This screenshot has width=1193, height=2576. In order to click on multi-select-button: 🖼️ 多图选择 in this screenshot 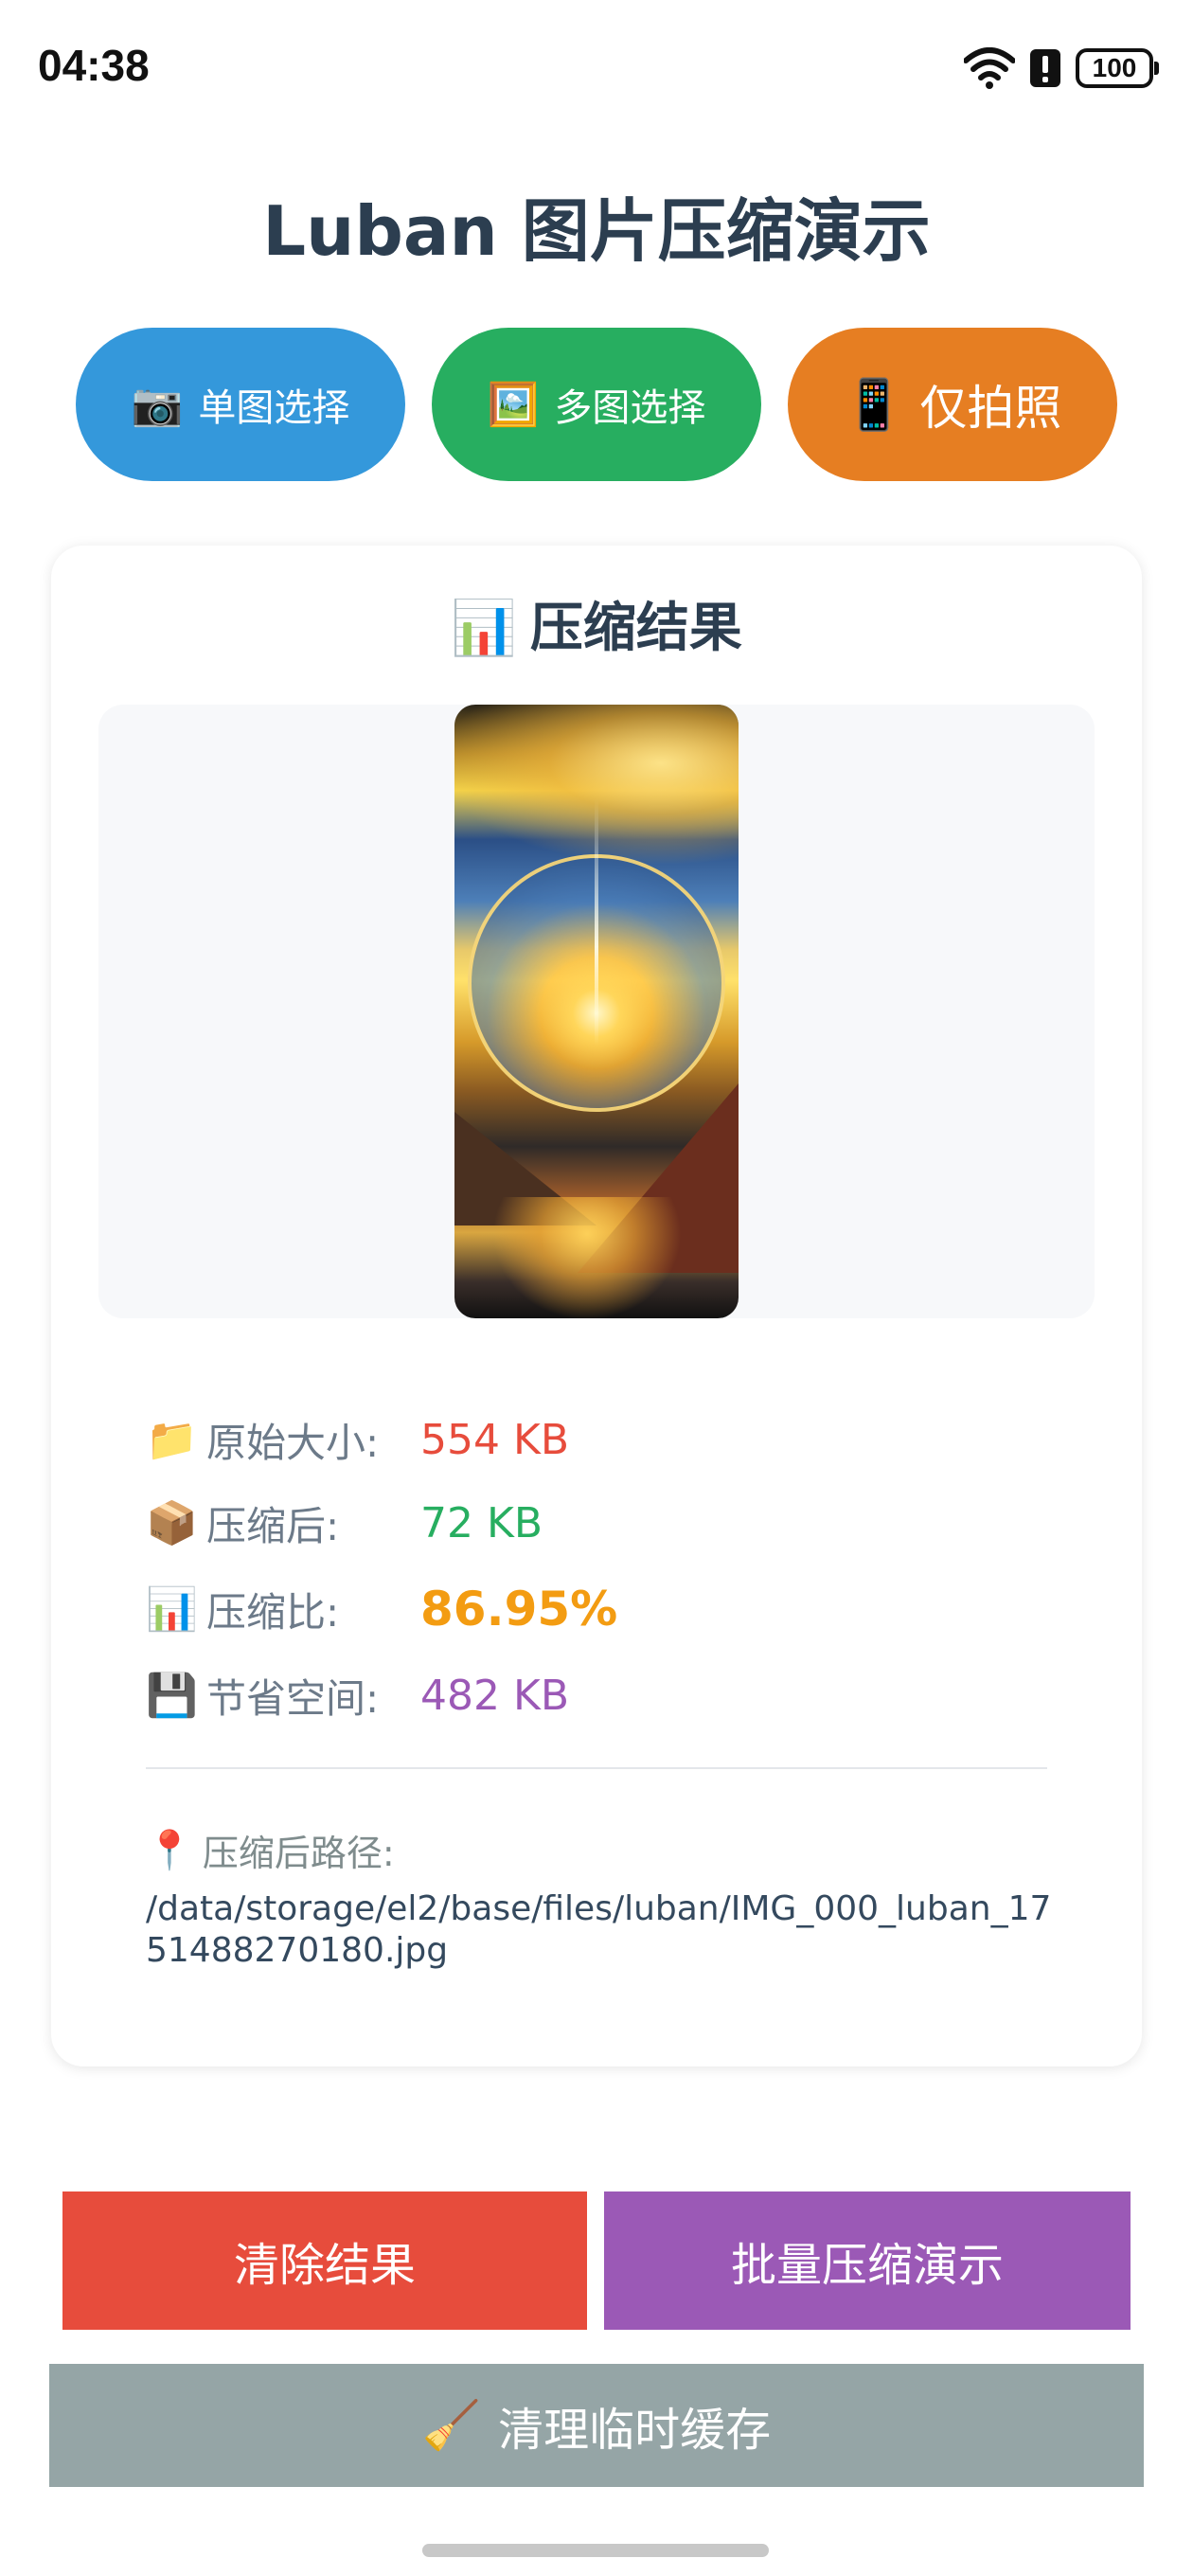, I will do `click(596, 404)`.